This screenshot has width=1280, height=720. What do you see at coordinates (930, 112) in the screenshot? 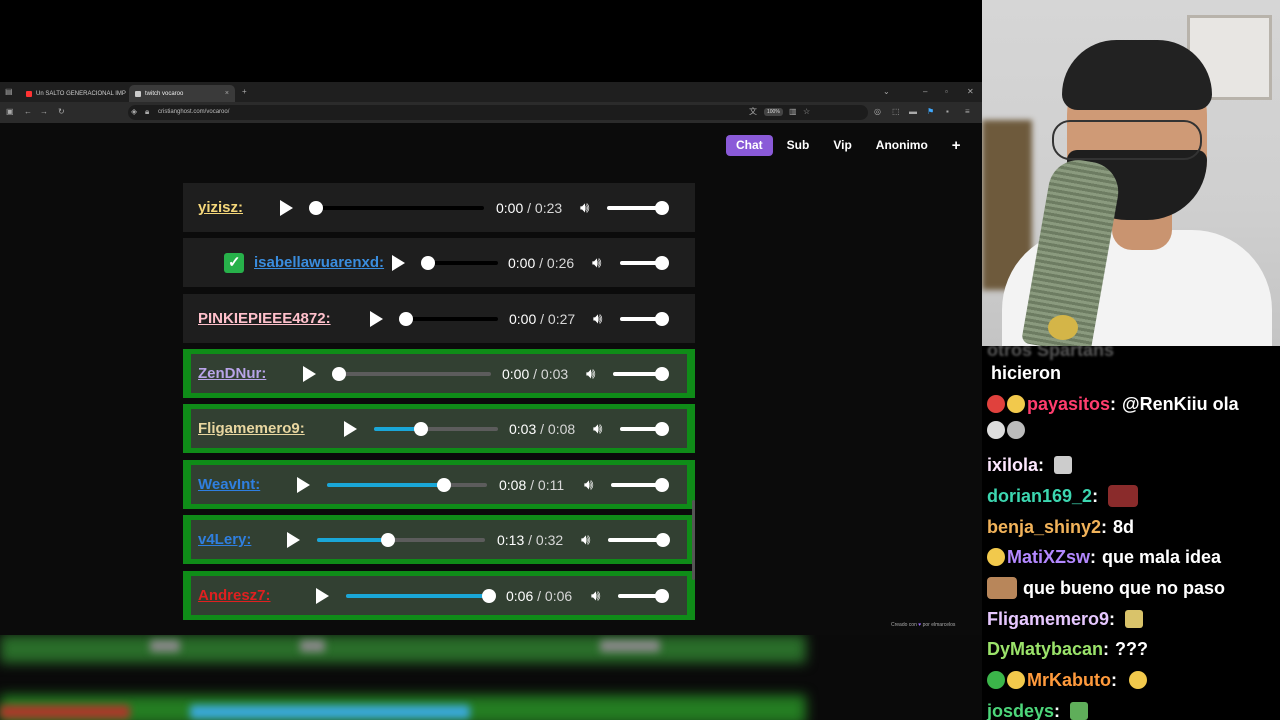
I see `extension-blue-icon: ⚑` at bounding box center [930, 112].